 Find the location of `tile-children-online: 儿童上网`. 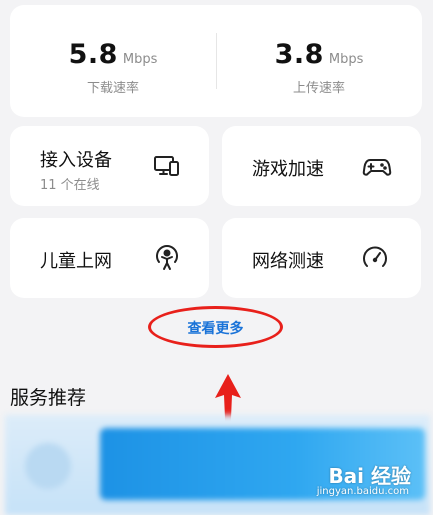

tile-children-online: 儿童上网 is located at coordinates (109, 258).